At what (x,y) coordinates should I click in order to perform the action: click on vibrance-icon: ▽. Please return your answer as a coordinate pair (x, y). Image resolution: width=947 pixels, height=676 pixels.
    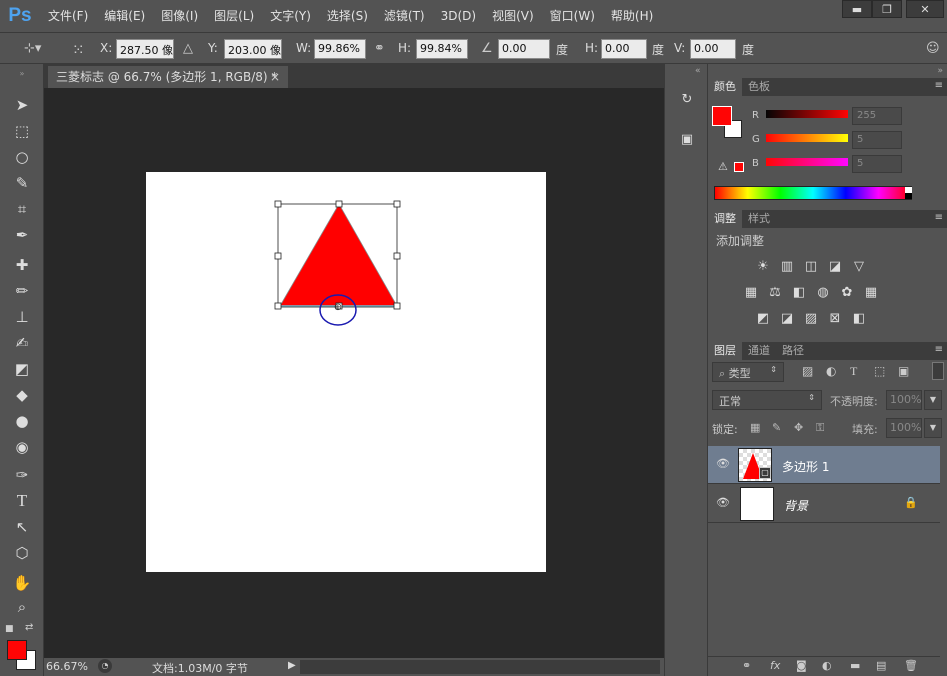
    Looking at the image, I should click on (859, 266).